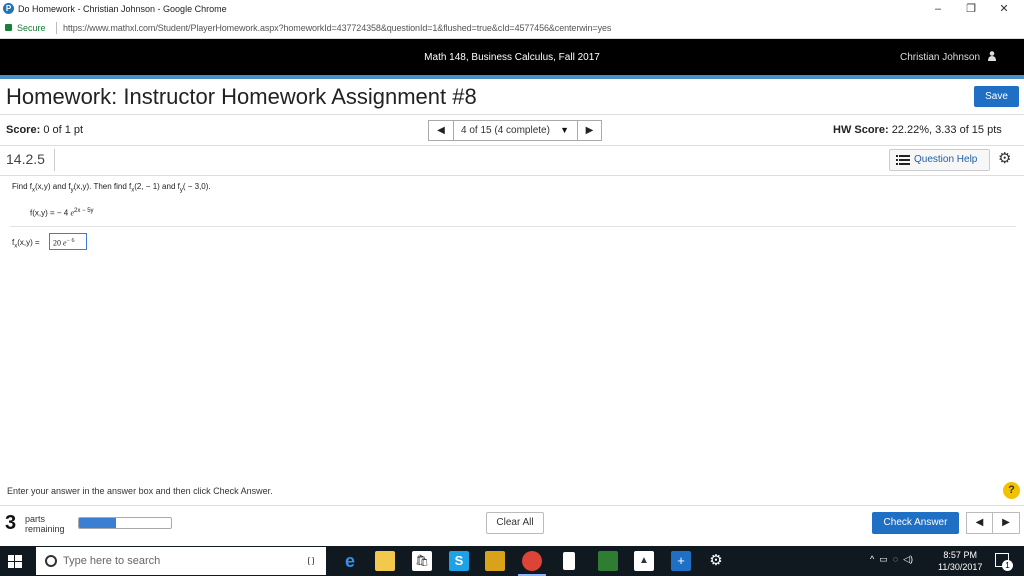 The image size is (1024, 576). Describe the element at coordinates (25, 159) in the screenshot. I see `question-number: 14.2.5` at that location.